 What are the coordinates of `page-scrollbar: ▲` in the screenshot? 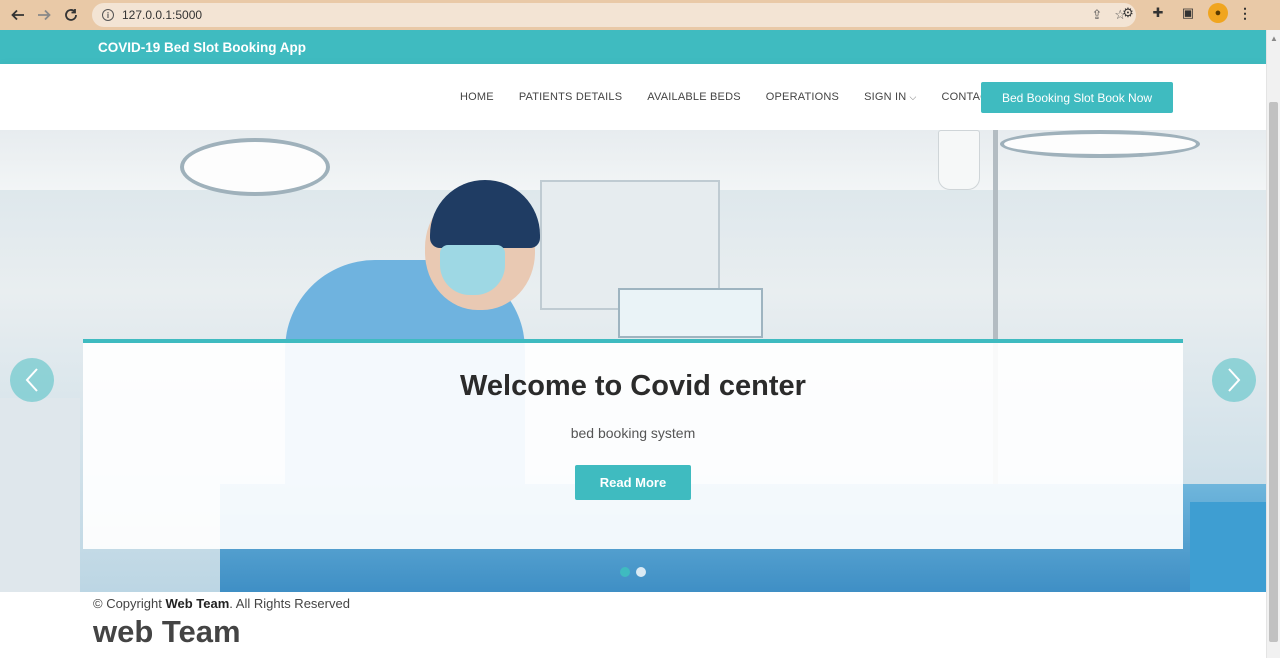 It's located at (1273, 344).